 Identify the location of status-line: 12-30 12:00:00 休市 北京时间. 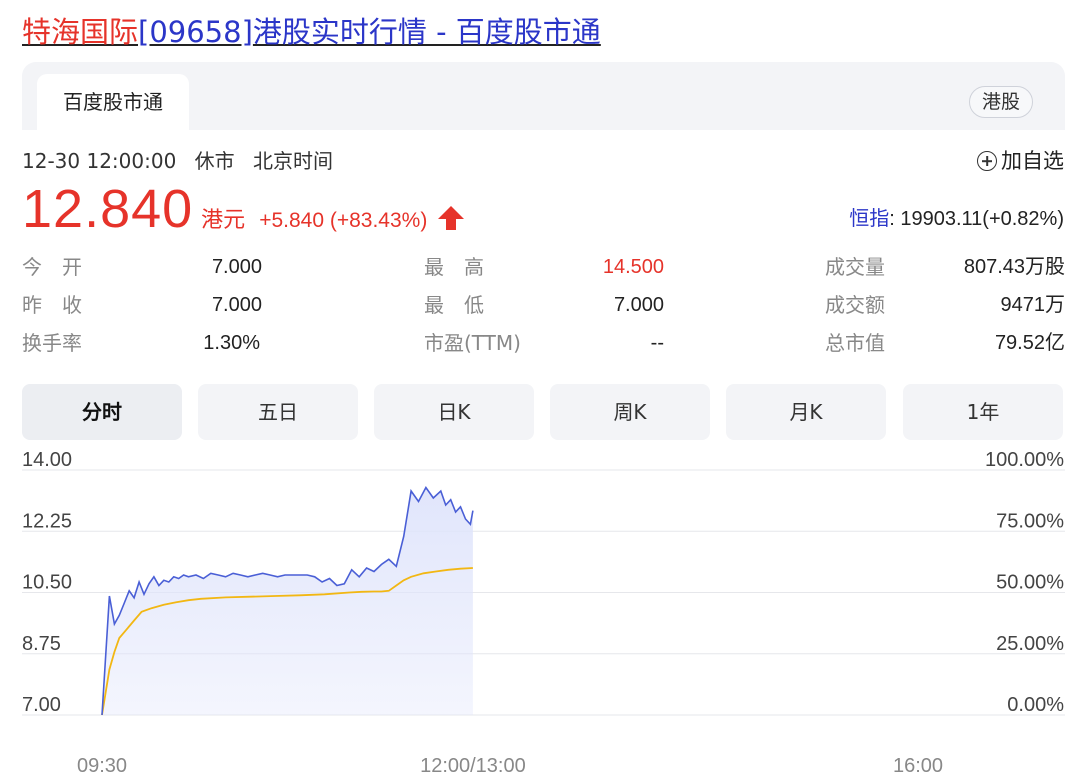
(183, 161).